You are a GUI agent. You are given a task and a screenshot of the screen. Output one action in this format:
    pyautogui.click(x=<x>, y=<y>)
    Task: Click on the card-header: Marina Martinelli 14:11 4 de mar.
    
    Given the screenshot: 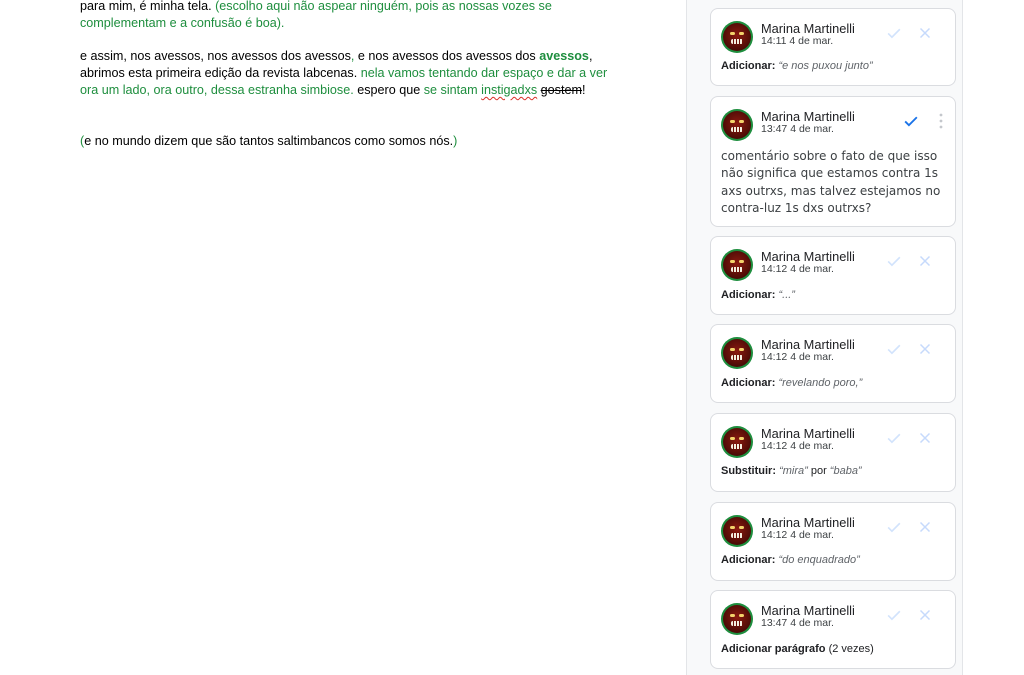 What is the action you would take?
    pyautogui.click(x=834, y=37)
    